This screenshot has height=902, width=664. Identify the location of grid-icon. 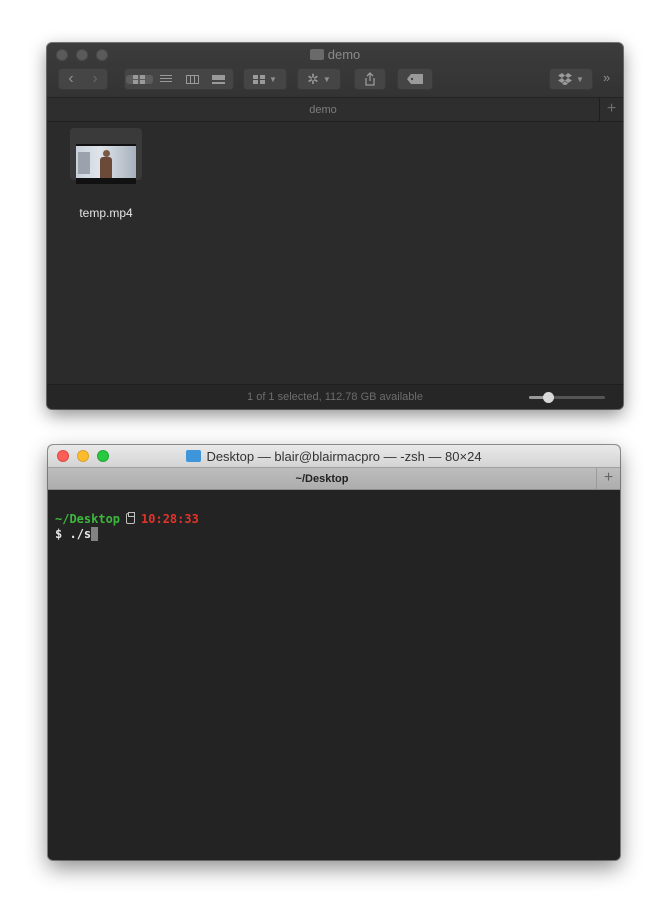
(139, 79).